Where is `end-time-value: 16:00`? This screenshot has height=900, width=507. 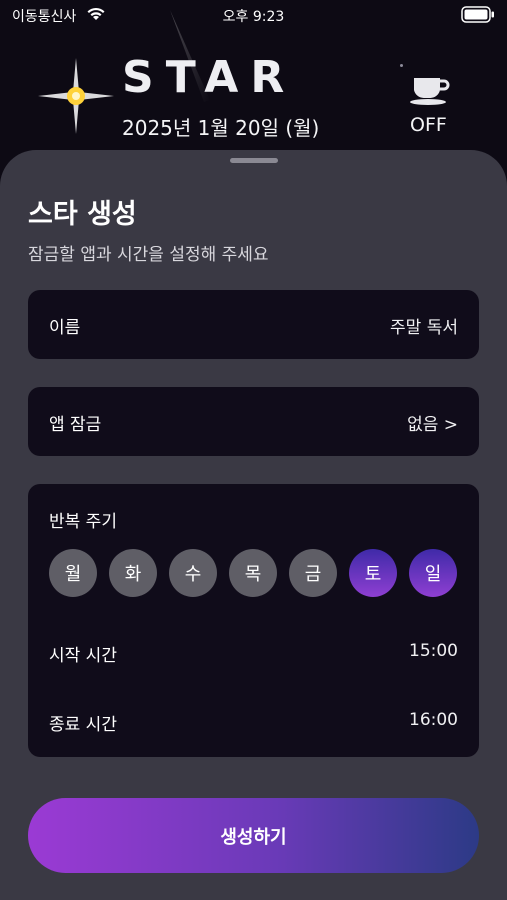 end-time-value: 16:00 is located at coordinates (433, 720).